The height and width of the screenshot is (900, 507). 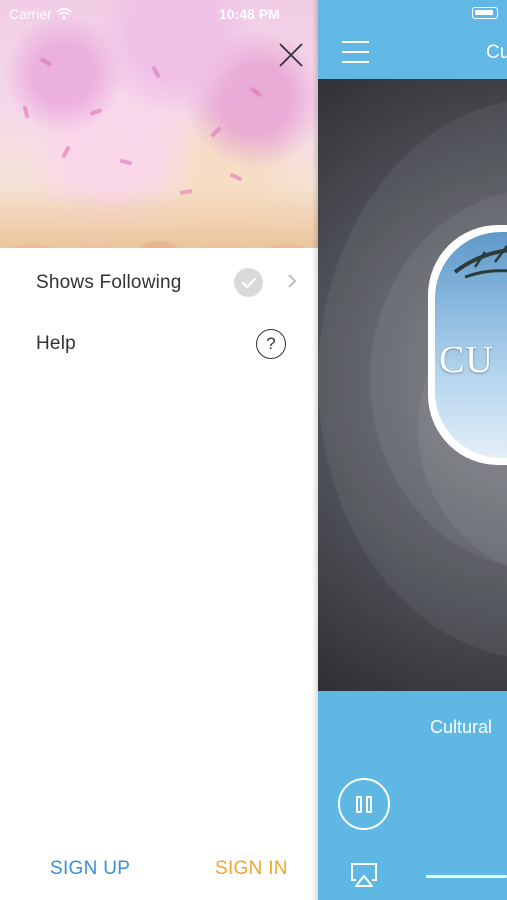 I want to click on battery-icon, so click(x=485, y=13).